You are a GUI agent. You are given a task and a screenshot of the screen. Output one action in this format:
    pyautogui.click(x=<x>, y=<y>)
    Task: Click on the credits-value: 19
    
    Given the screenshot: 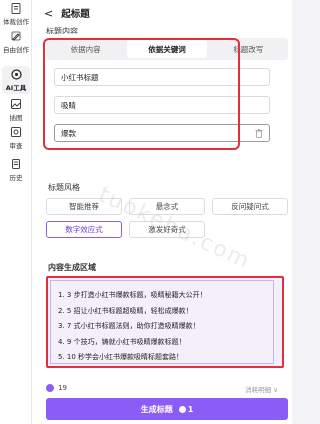 What is the action you would take?
    pyautogui.click(x=62, y=388)
    